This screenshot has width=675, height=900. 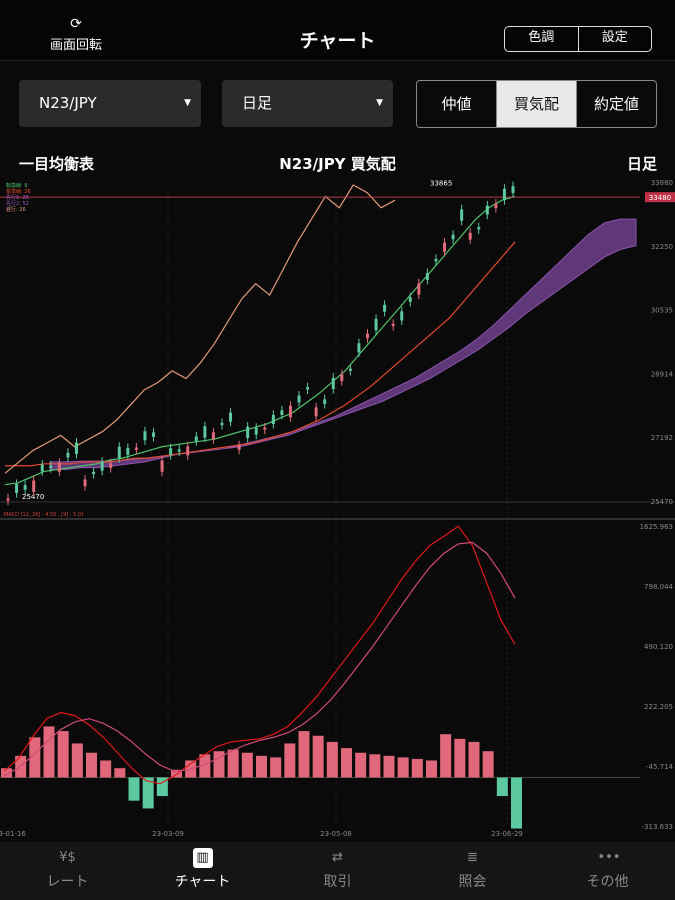 I want to click on nav-chart: ▥ チャート, so click(x=202, y=871).